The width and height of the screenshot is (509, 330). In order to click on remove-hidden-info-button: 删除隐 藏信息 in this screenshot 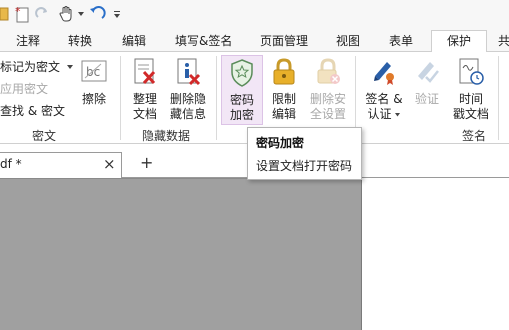, I will do `click(188, 90)`.